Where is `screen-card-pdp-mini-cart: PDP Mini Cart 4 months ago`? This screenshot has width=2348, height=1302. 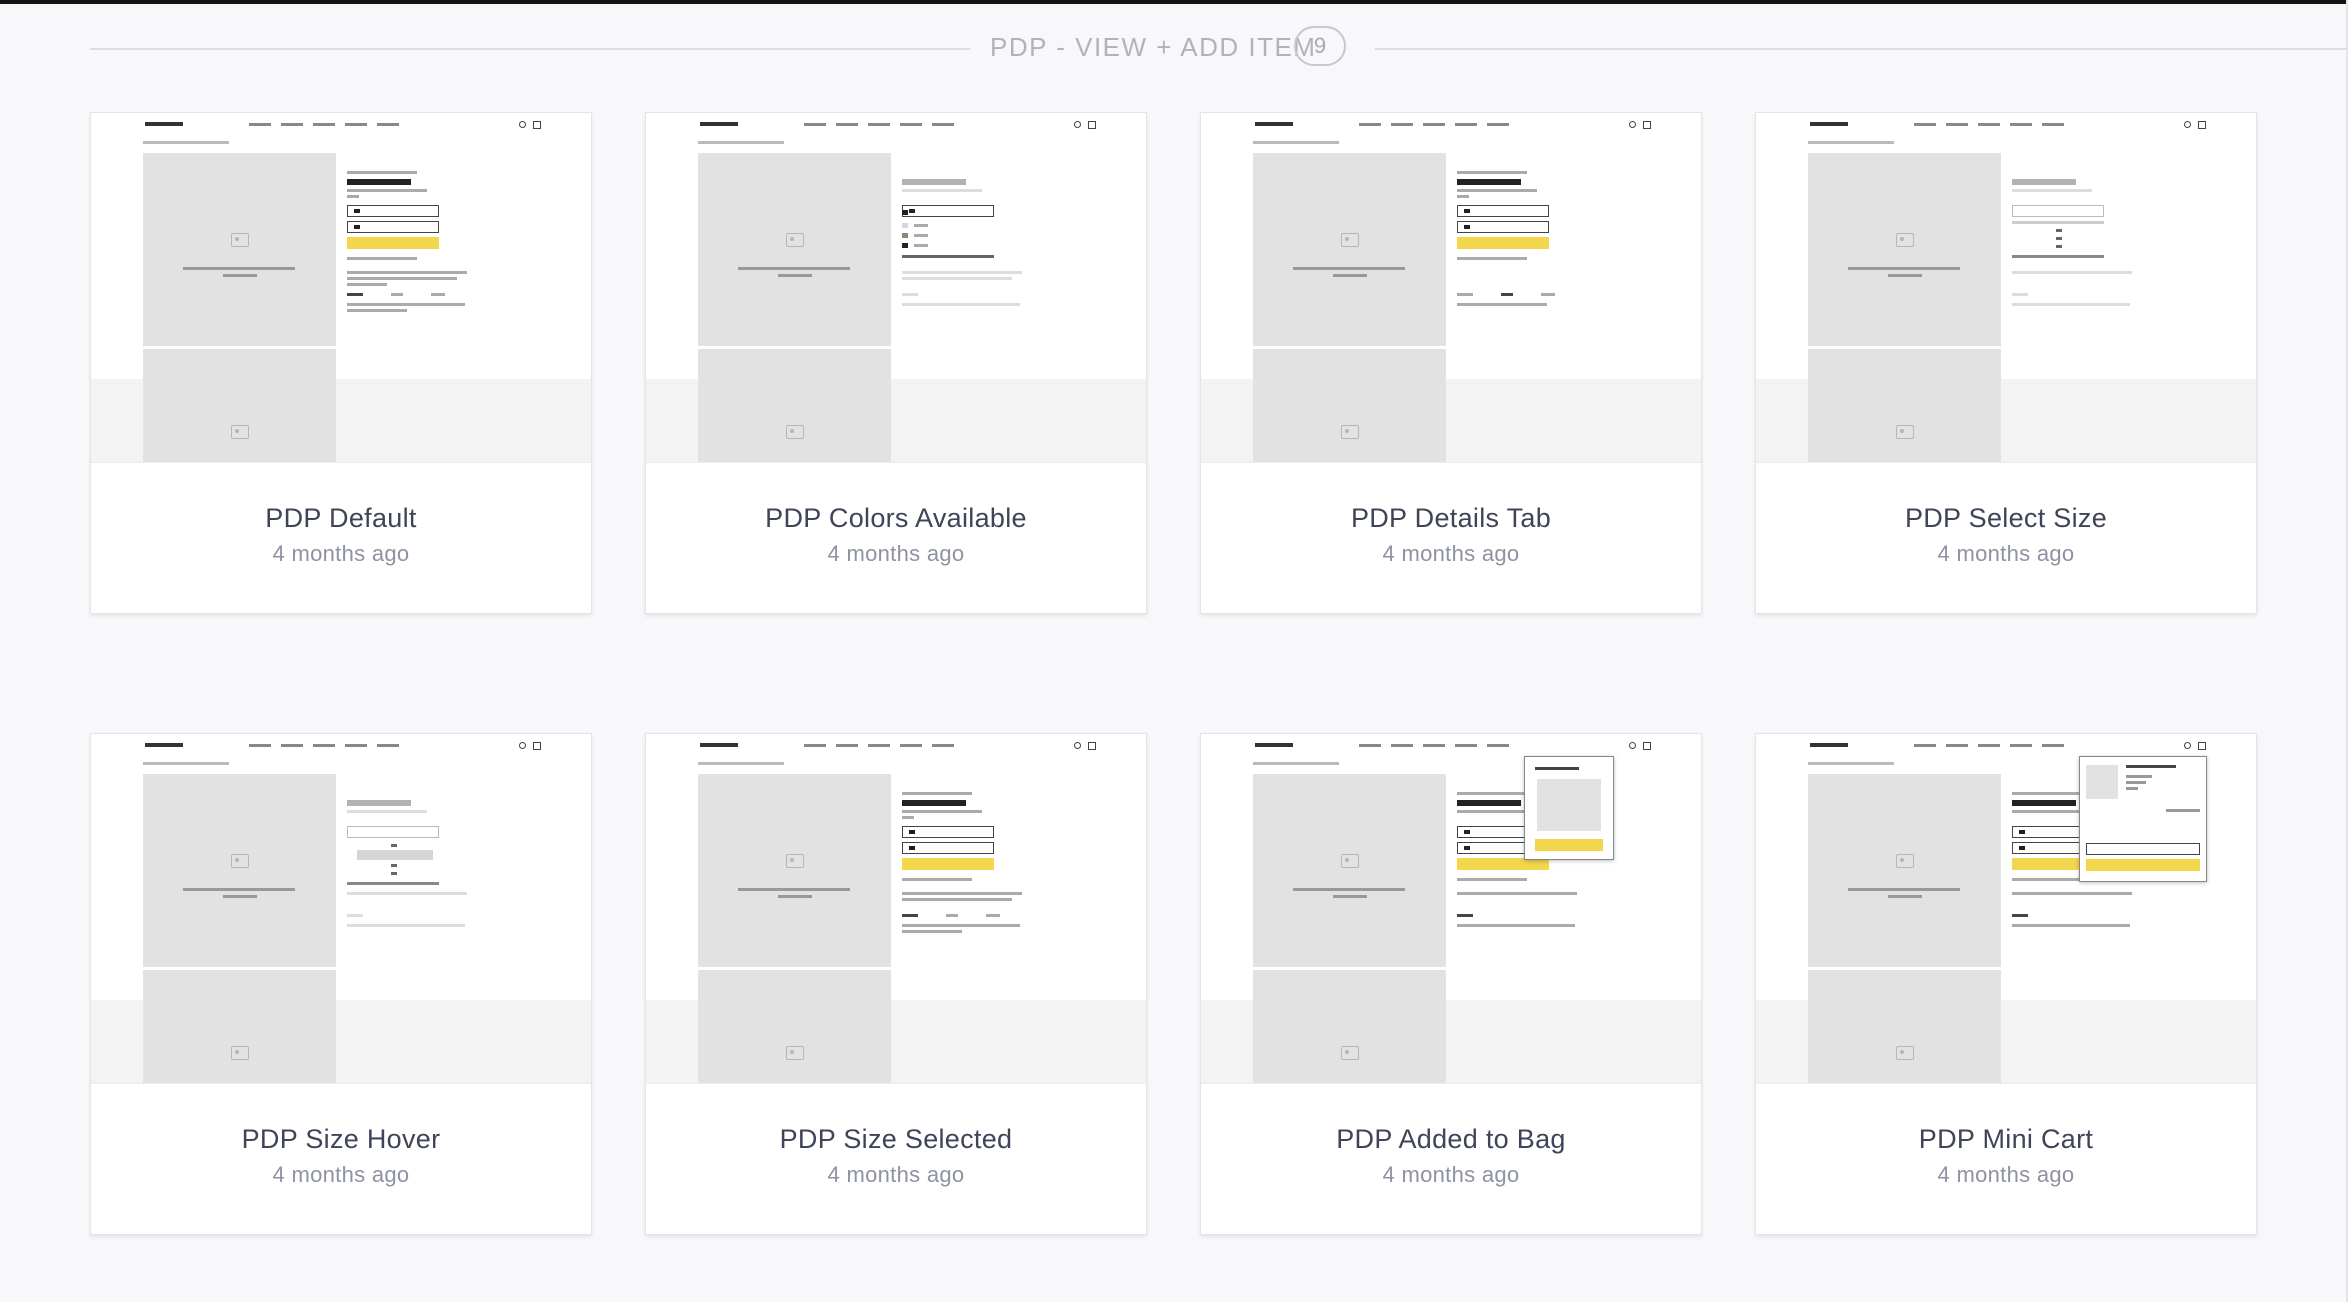 screen-card-pdp-mini-cart: PDP Mini Cart 4 months ago is located at coordinates (2006, 984).